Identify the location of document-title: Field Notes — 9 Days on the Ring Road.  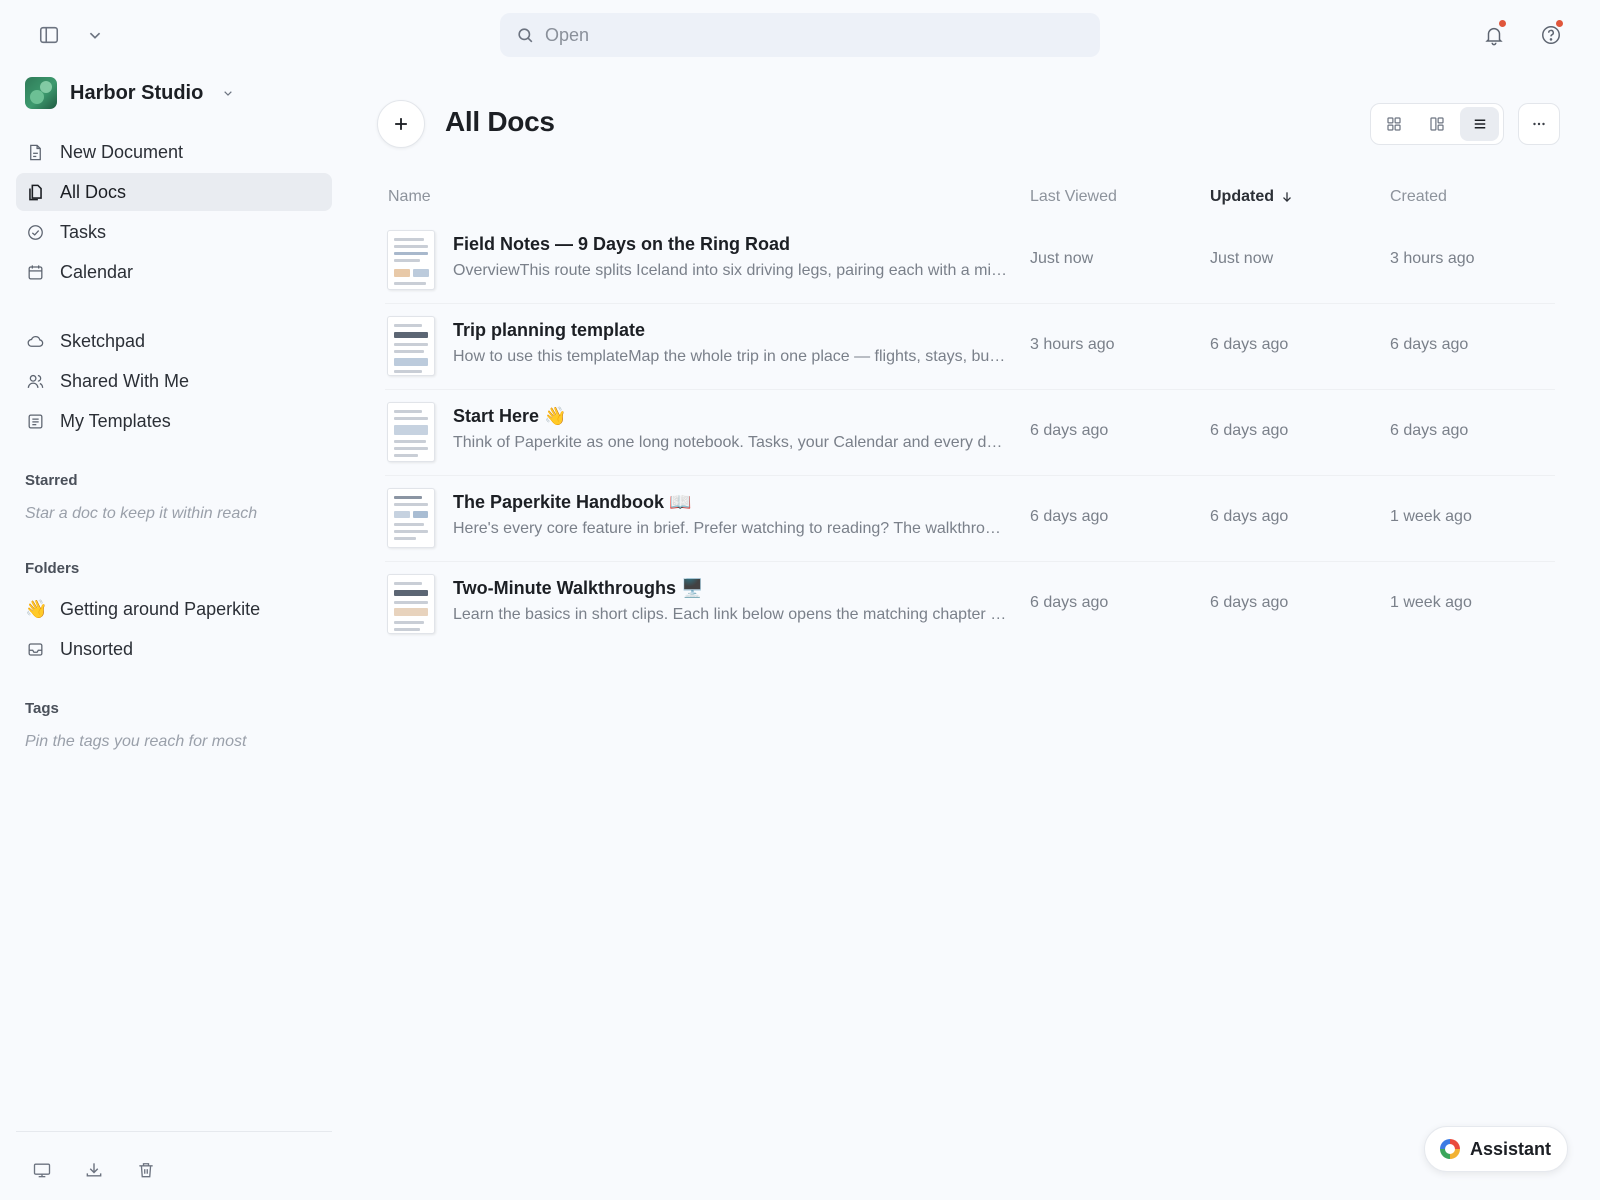
(622, 244).